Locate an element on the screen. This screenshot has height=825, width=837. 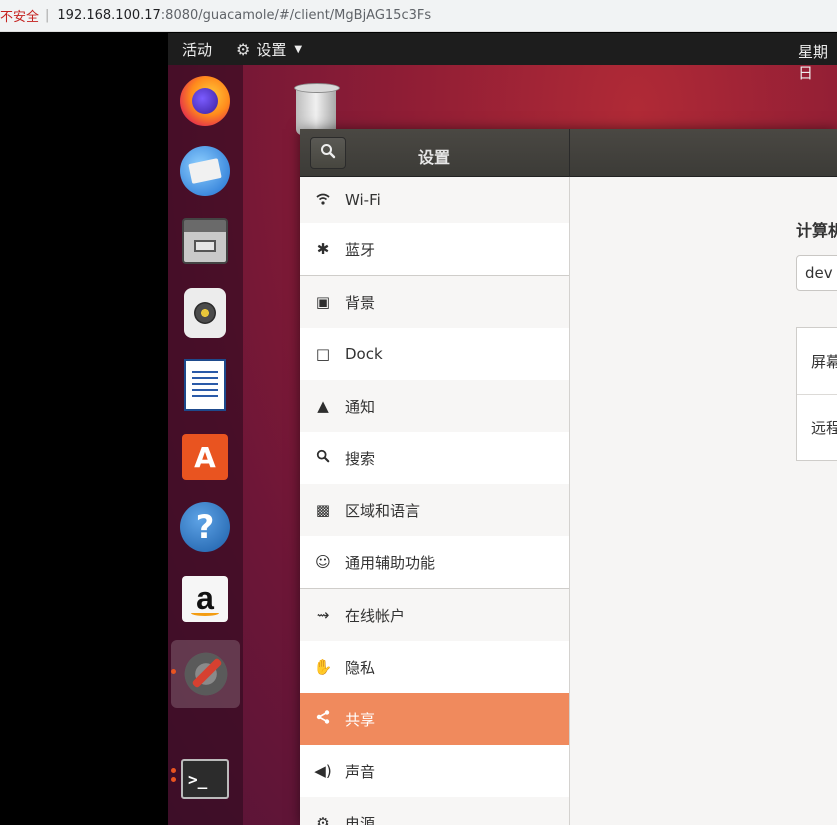
sidebar-item-label: 搜索 is located at coordinates (360, 458).